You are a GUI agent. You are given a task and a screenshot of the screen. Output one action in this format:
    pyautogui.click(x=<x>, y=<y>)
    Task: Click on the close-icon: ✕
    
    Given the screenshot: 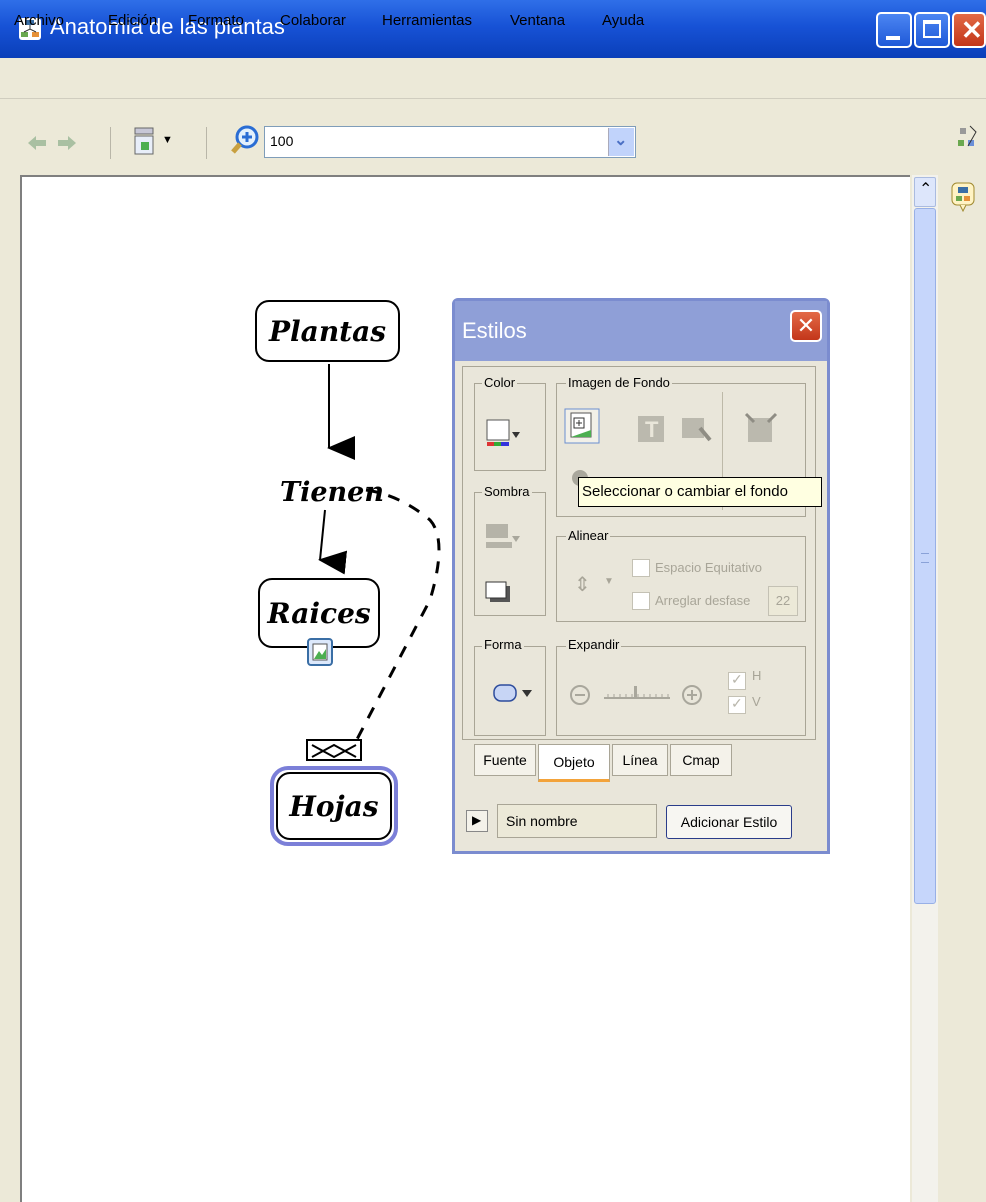 What is the action you would take?
    pyautogui.click(x=806, y=325)
    